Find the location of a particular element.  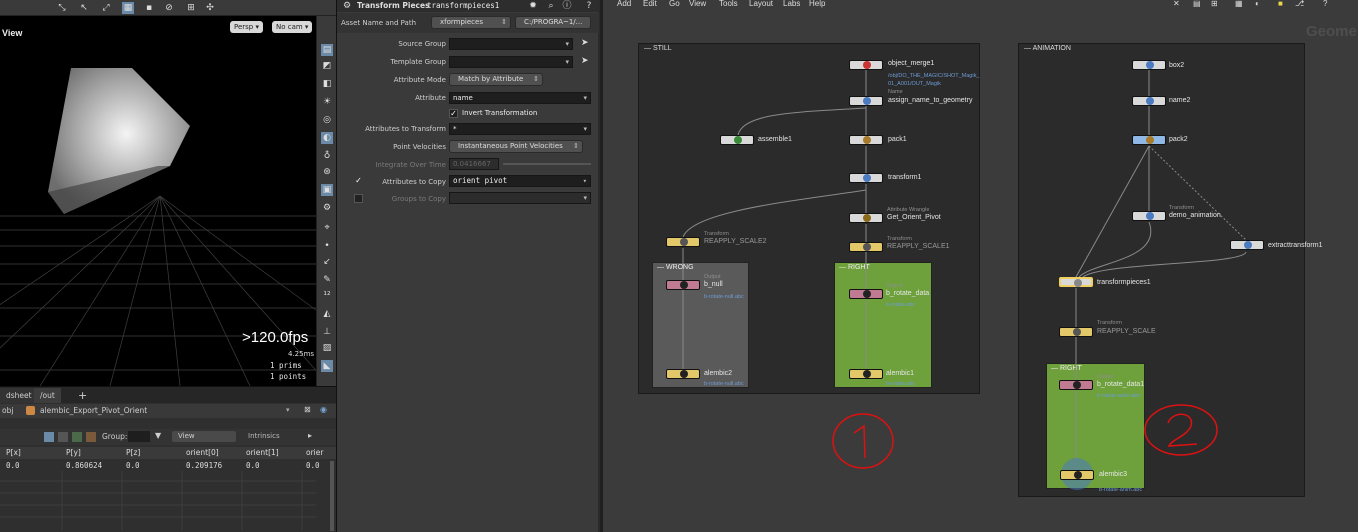

pin-icon: ⊥ is located at coordinates (327, 332).